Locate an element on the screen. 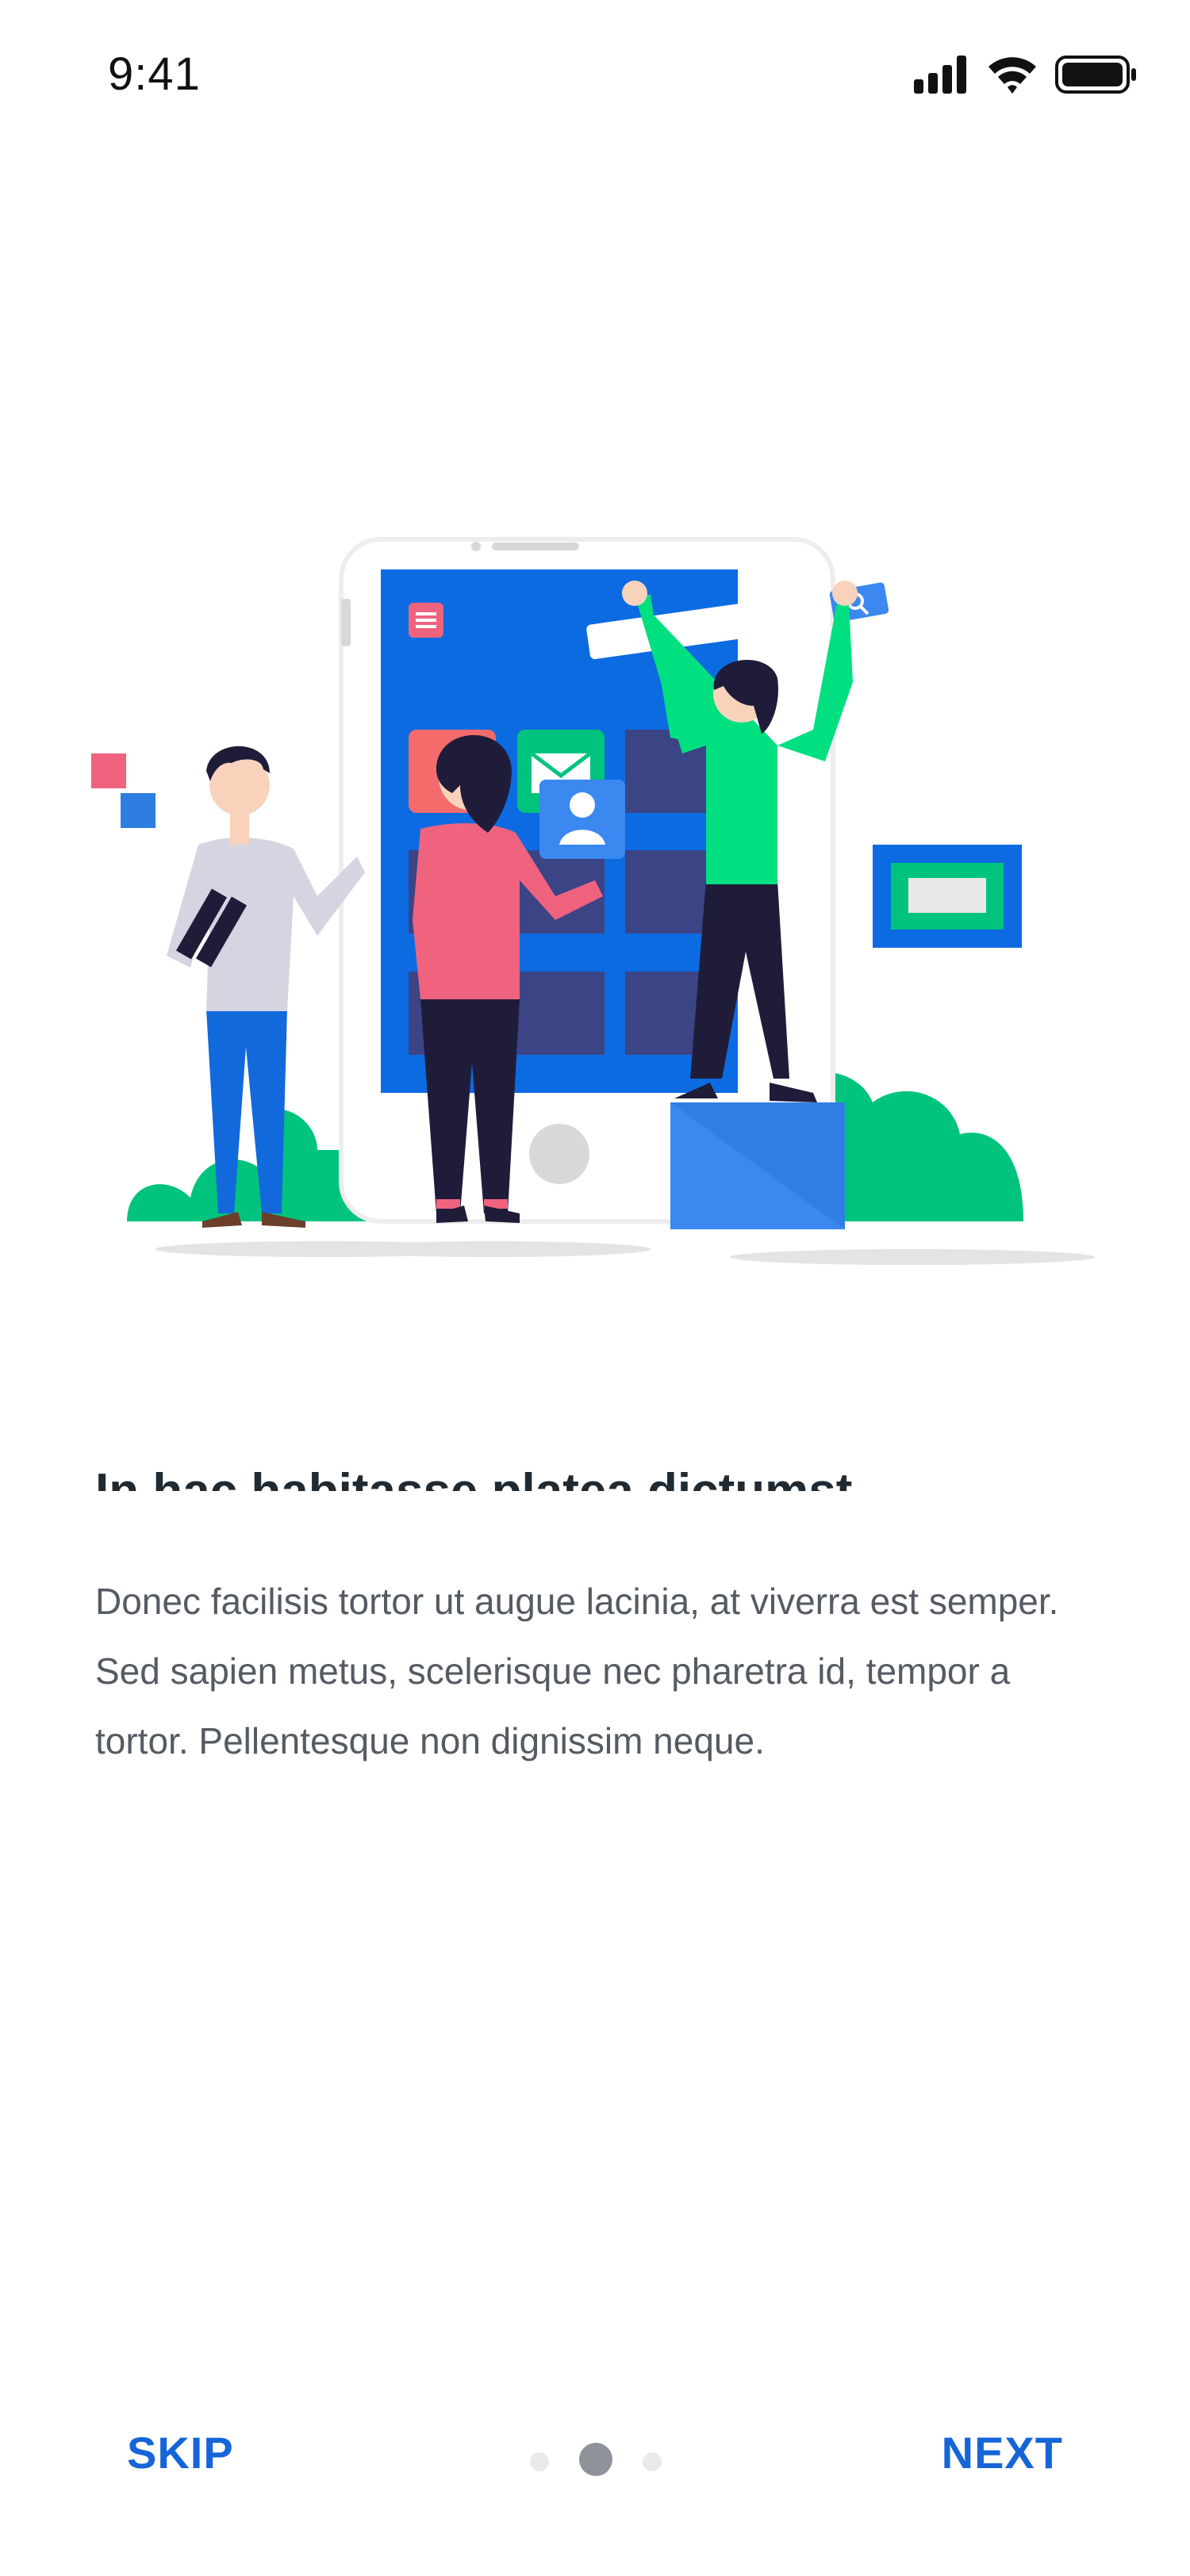 Image resolution: width=1190 pixels, height=2576 pixels. onboarding-footer: SKIP NEXT is located at coordinates (595, 2458).